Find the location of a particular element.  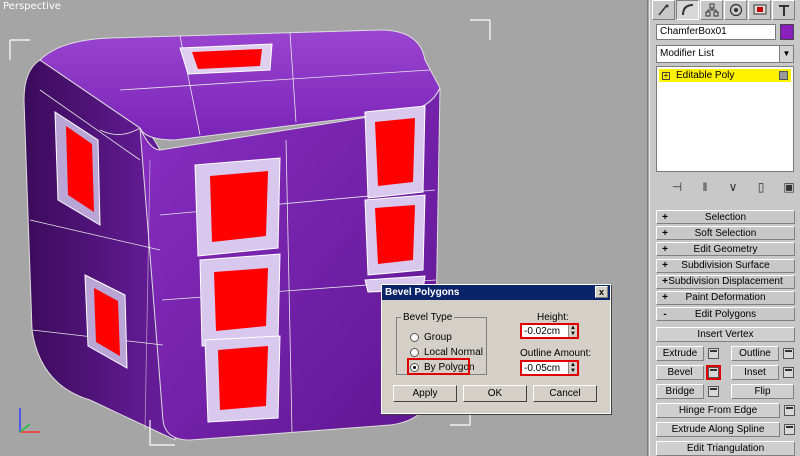

expand-icon: + is located at coordinates (666, 75).